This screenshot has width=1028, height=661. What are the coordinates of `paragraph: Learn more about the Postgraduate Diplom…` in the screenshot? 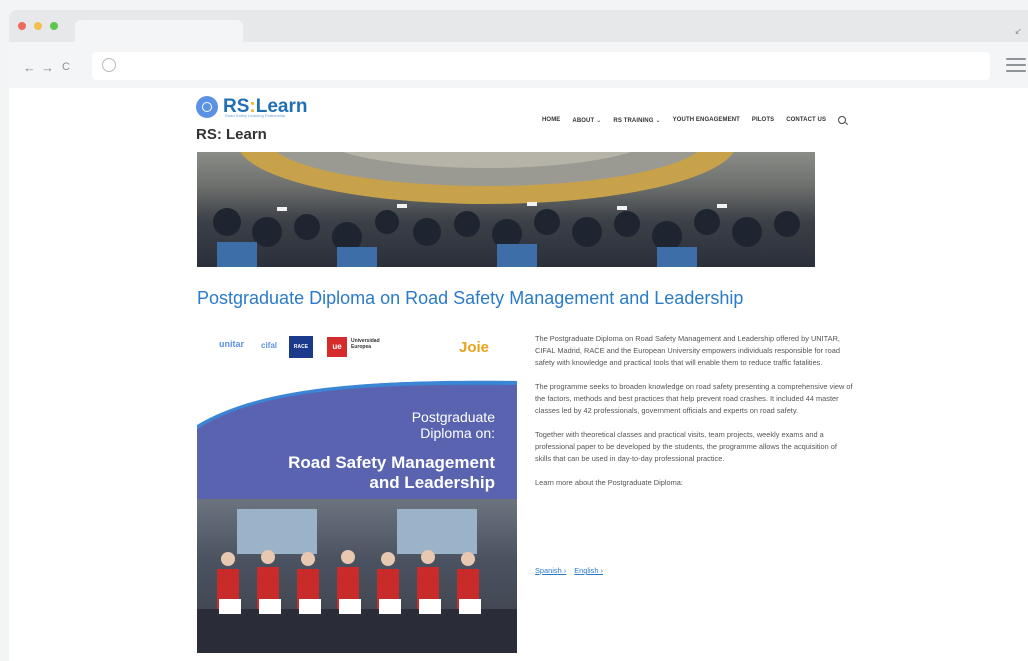 It's located at (609, 482).